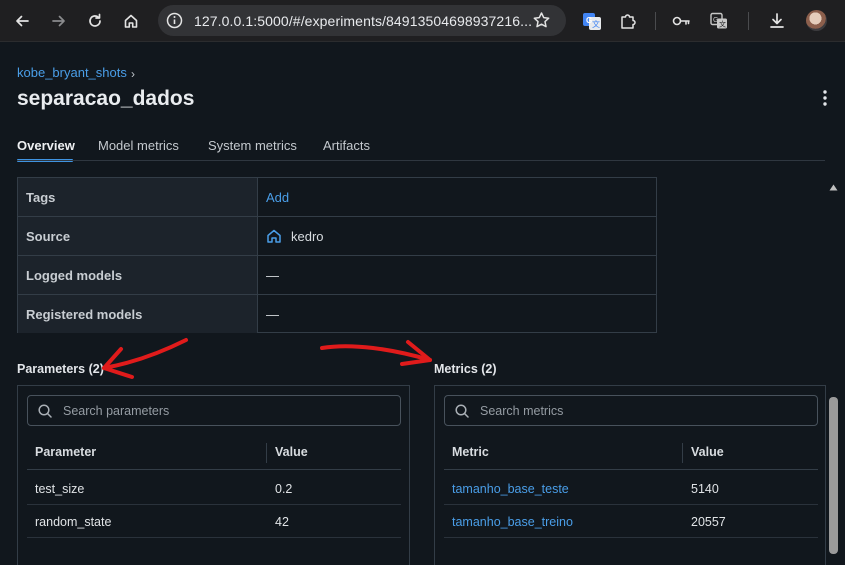 The width and height of the screenshot is (845, 565). What do you see at coordinates (631, 521) in the screenshot?
I see `table-row: tamanho_base_treino 20557` at bounding box center [631, 521].